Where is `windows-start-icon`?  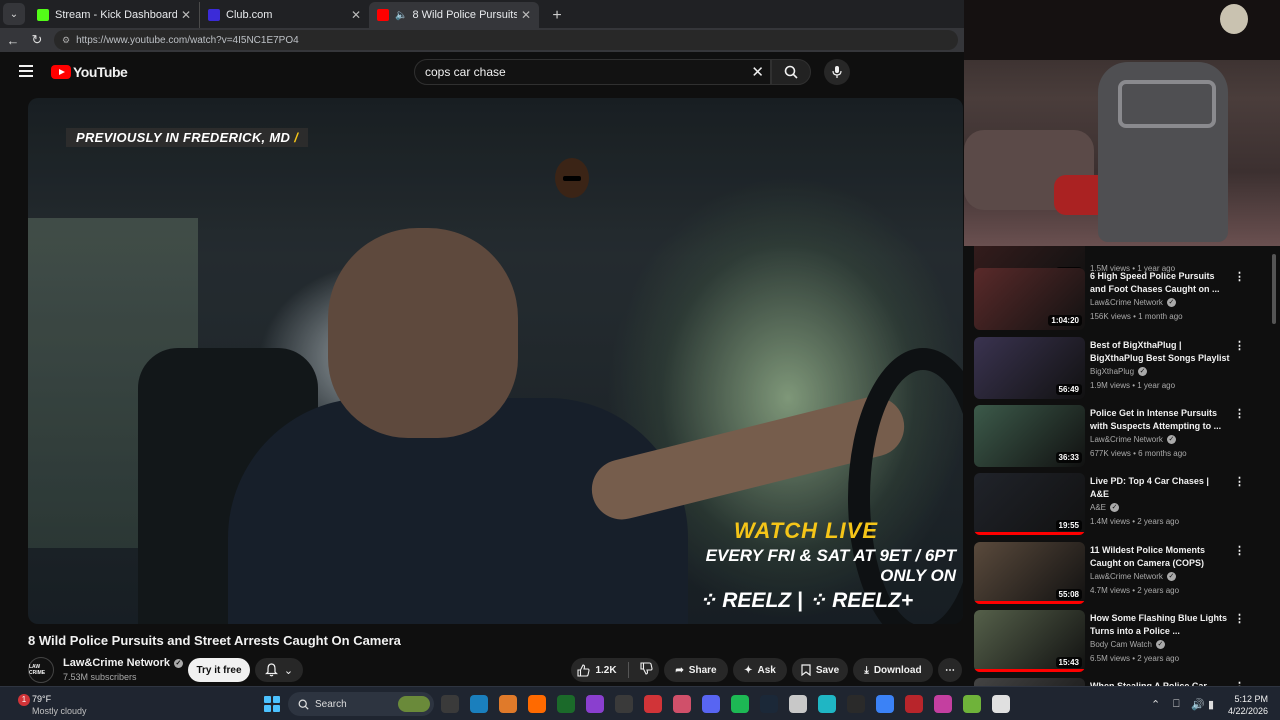
windows-start-icon is located at coordinates (272, 704).